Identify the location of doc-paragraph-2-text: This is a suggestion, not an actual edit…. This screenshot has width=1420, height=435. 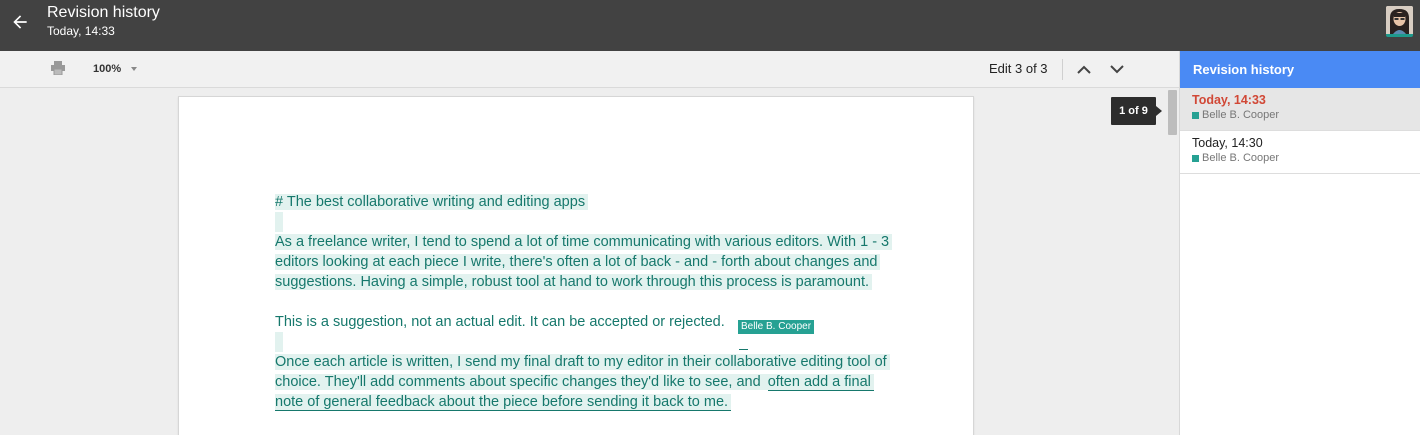
(500, 322).